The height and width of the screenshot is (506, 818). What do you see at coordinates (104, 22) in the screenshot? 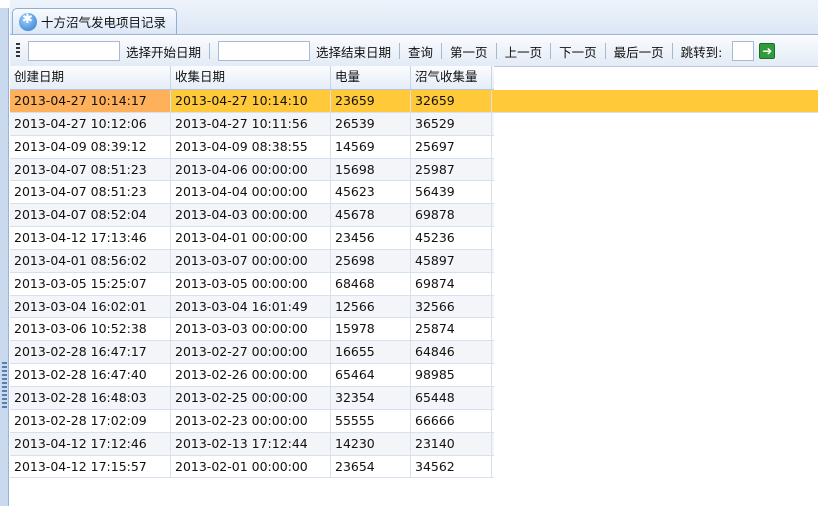
I see `tab-label: 十方沼气发电项目记录` at bounding box center [104, 22].